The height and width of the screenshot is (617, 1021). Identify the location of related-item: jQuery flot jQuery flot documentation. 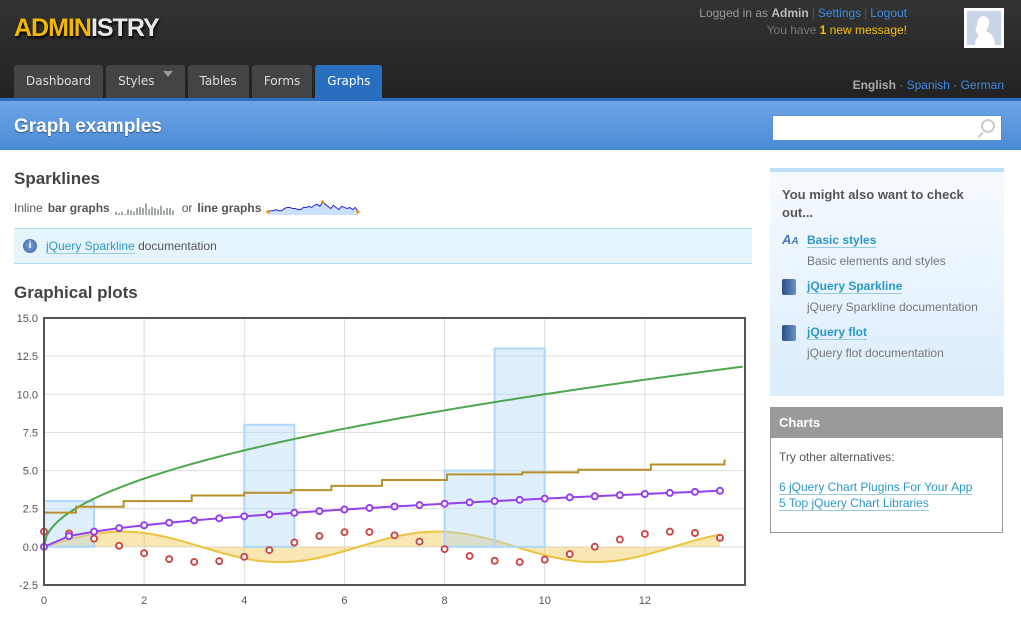
(887, 342).